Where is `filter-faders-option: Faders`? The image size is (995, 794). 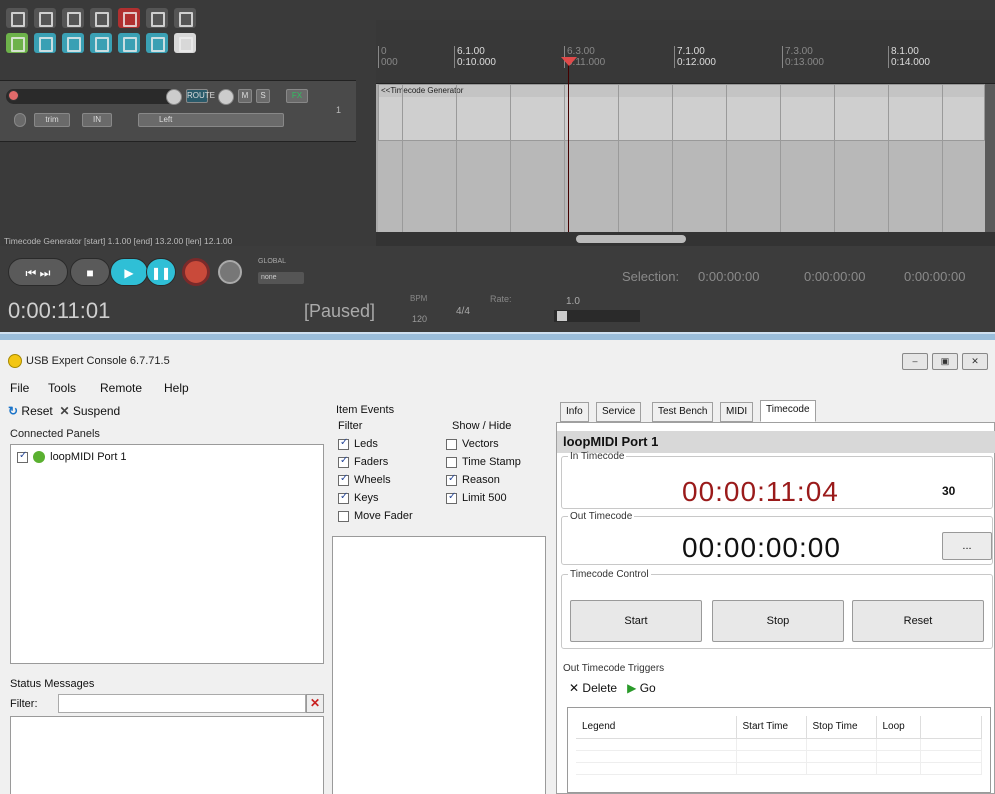 filter-faders-option: Faders is located at coordinates (363, 461).